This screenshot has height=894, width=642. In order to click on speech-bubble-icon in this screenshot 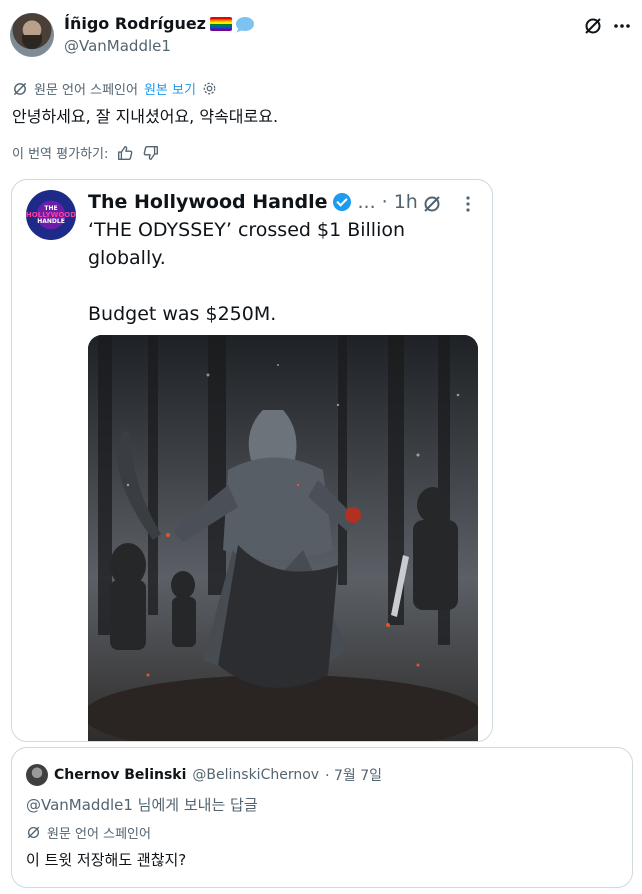, I will do `click(245, 23)`.